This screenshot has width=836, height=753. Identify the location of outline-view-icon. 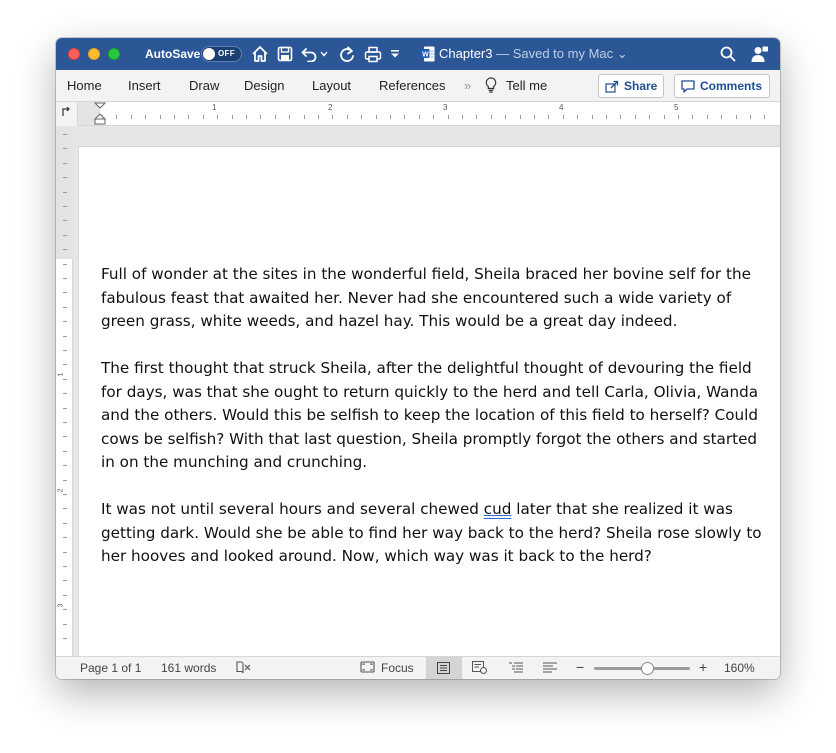
(516, 669).